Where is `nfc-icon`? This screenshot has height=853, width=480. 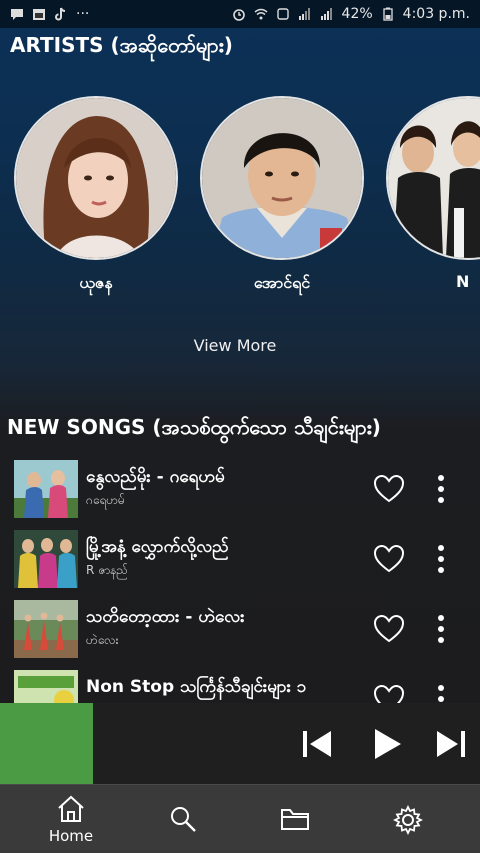 nfc-icon is located at coordinates (282, 14).